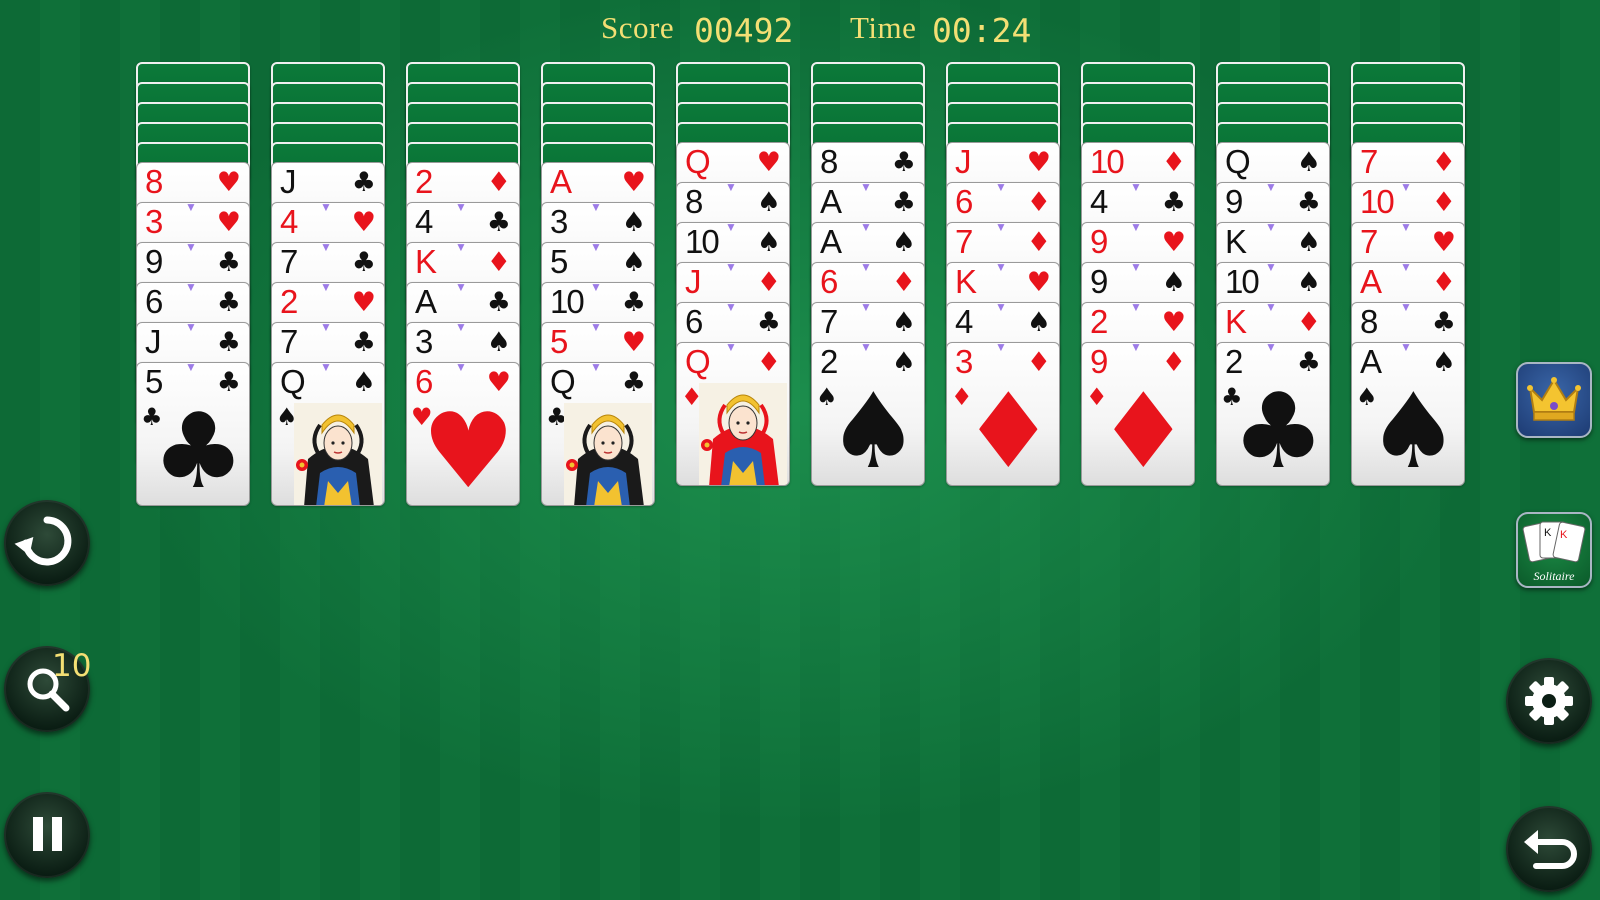 This screenshot has height=900, width=1600. What do you see at coordinates (193, 434) in the screenshot?
I see `playing-card: 5 ♣ ▼ ♣ ♣` at bounding box center [193, 434].